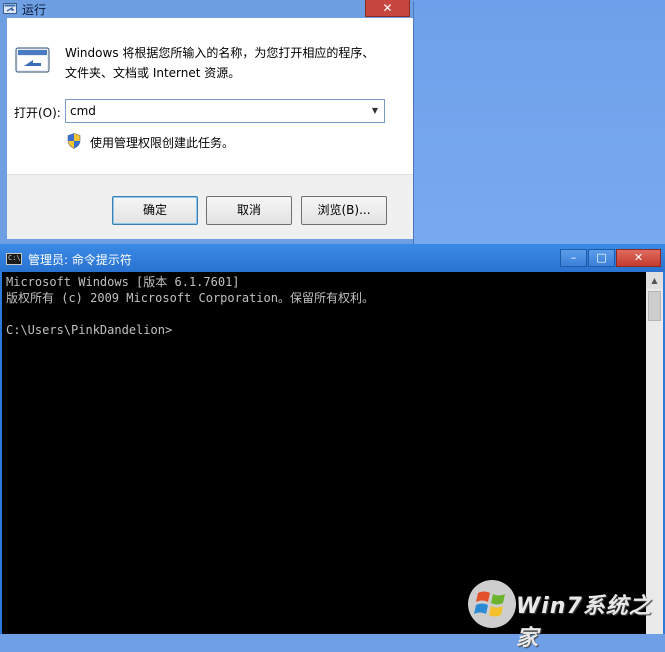 The image size is (665, 652). I want to click on run-program-icon, so click(32, 60).